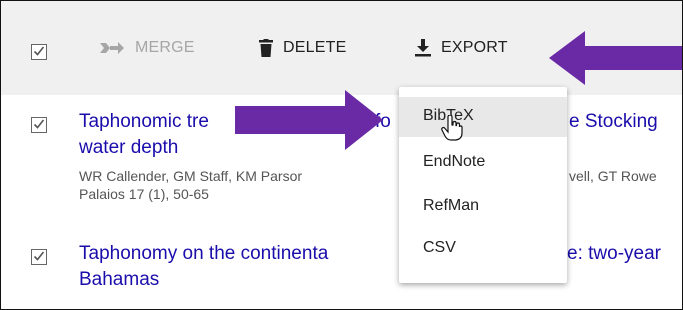  What do you see at coordinates (483, 249) in the screenshot?
I see `export-option-csv: CSV` at bounding box center [483, 249].